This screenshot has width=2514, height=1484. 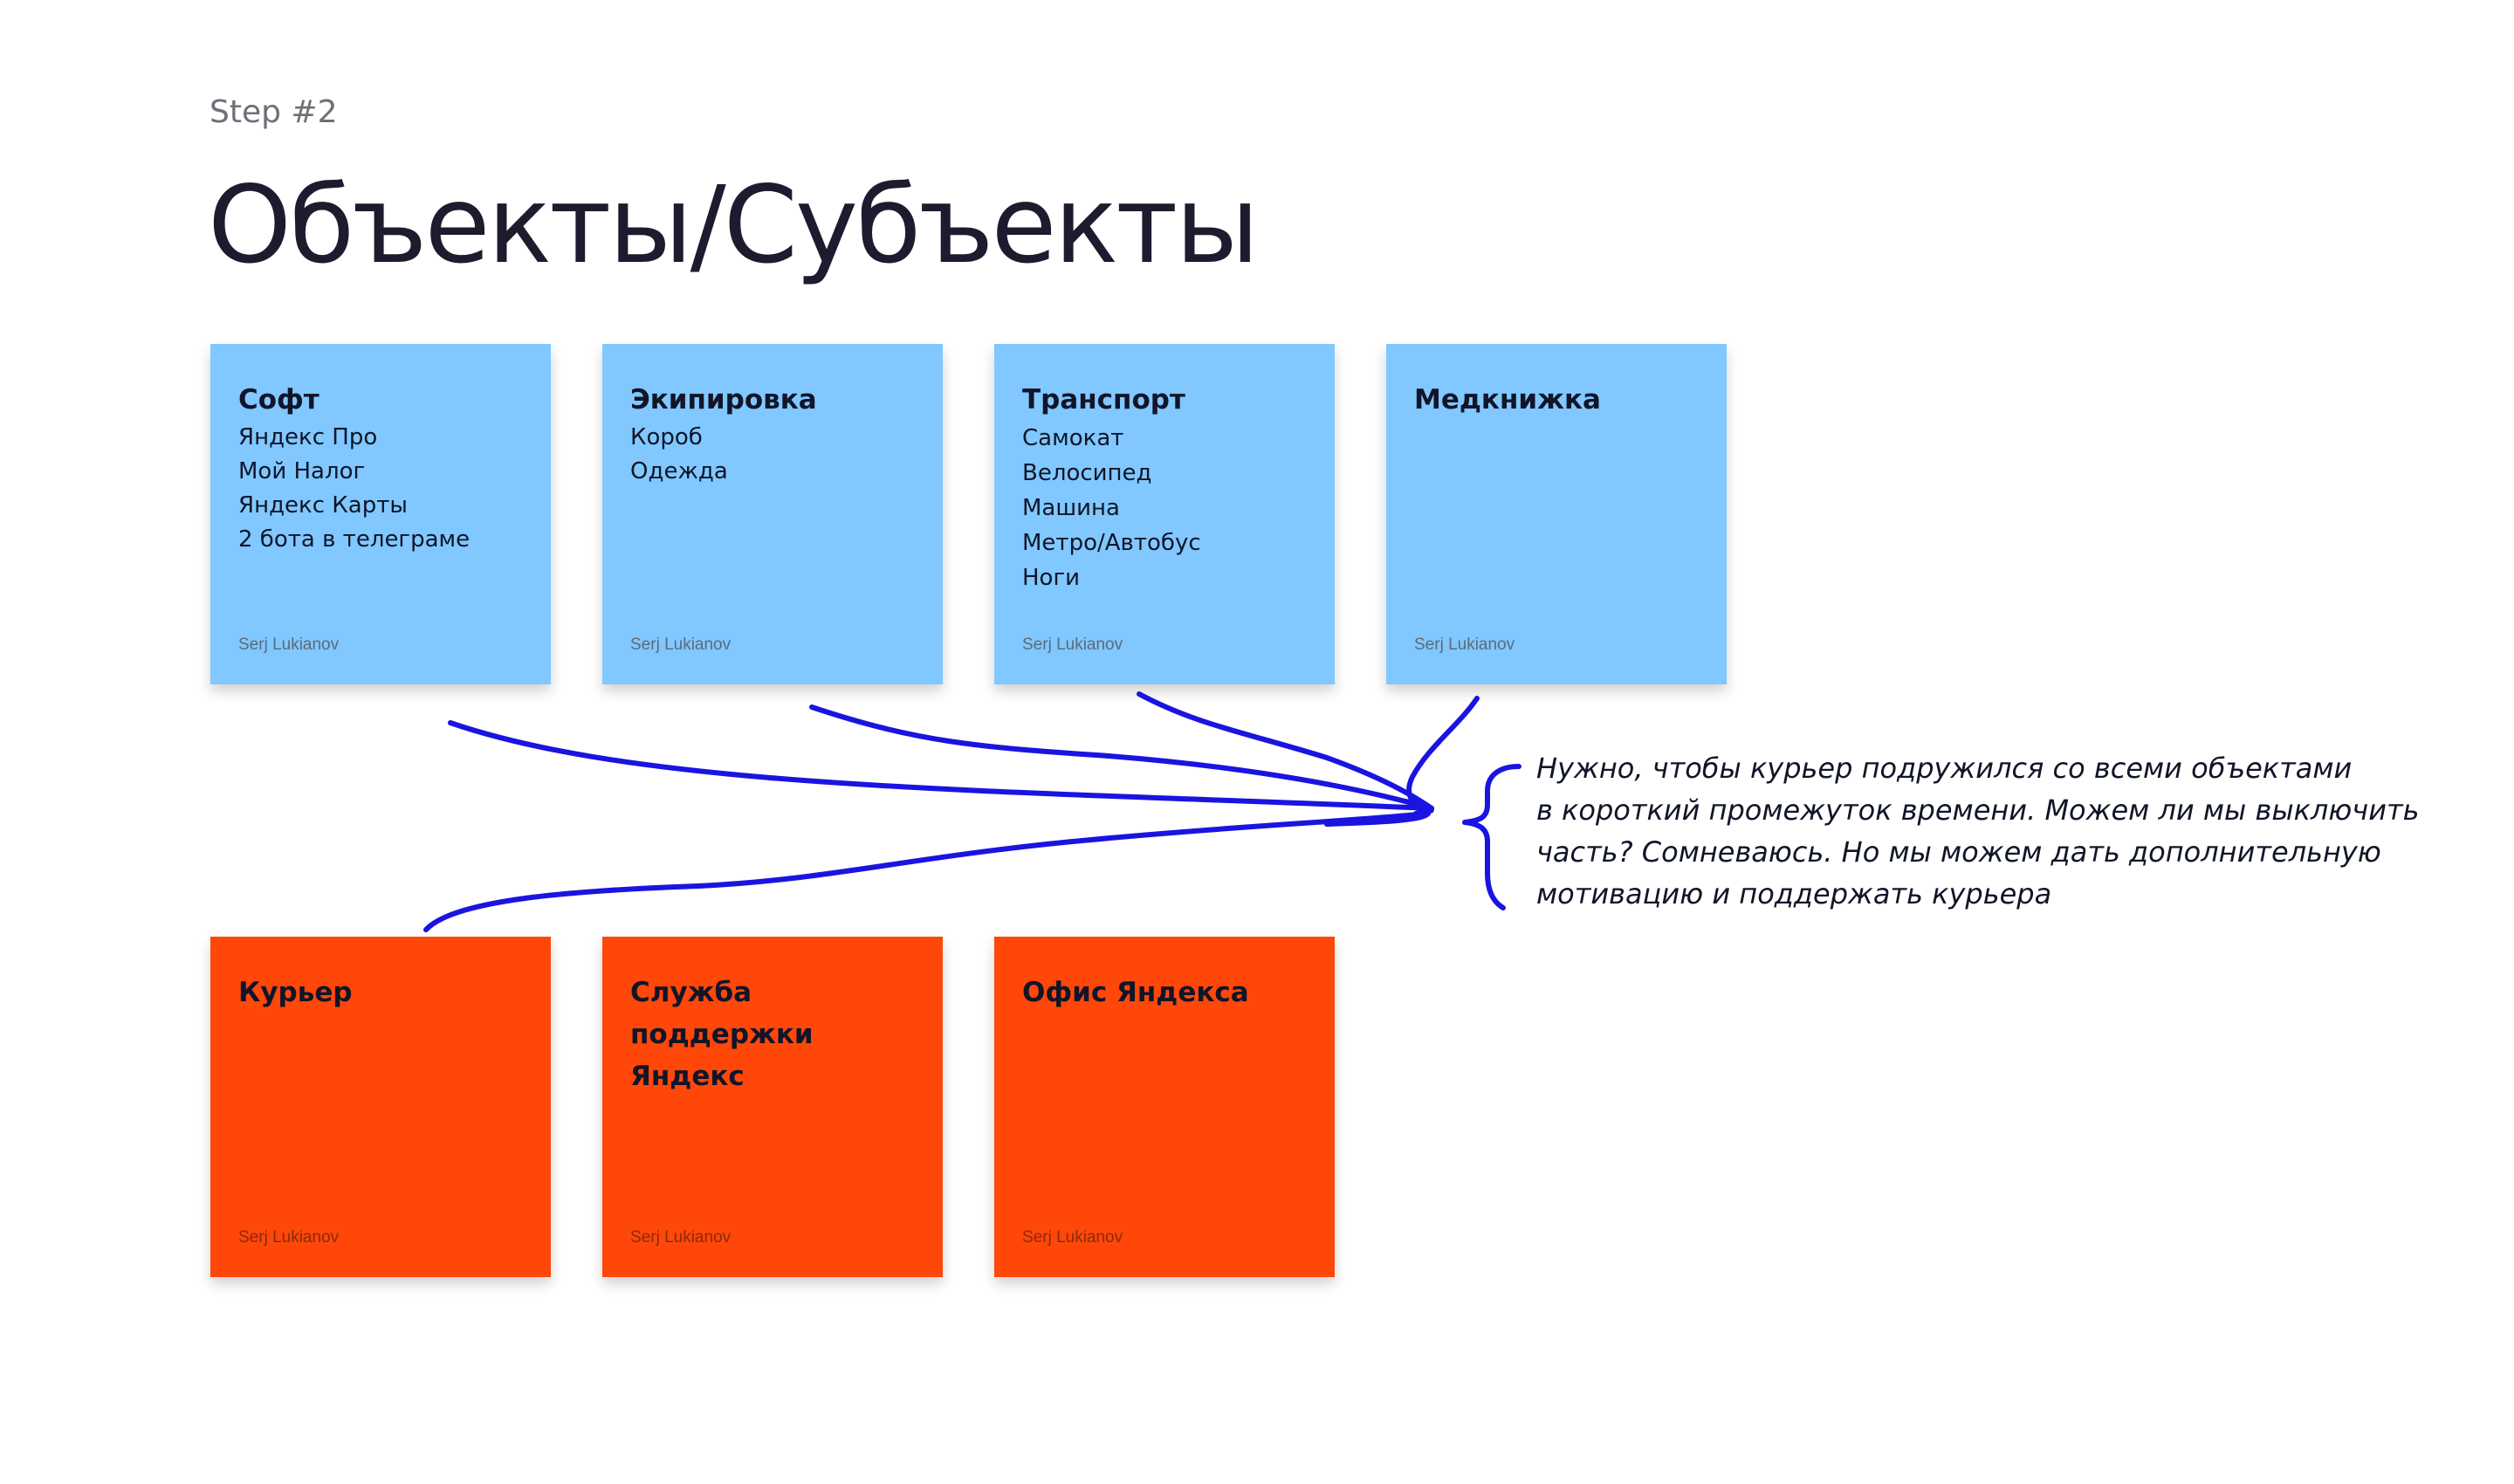 What do you see at coordinates (1087, 473) in the screenshot?
I see `sticky-item: Велосипед` at bounding box center [1087, 473].